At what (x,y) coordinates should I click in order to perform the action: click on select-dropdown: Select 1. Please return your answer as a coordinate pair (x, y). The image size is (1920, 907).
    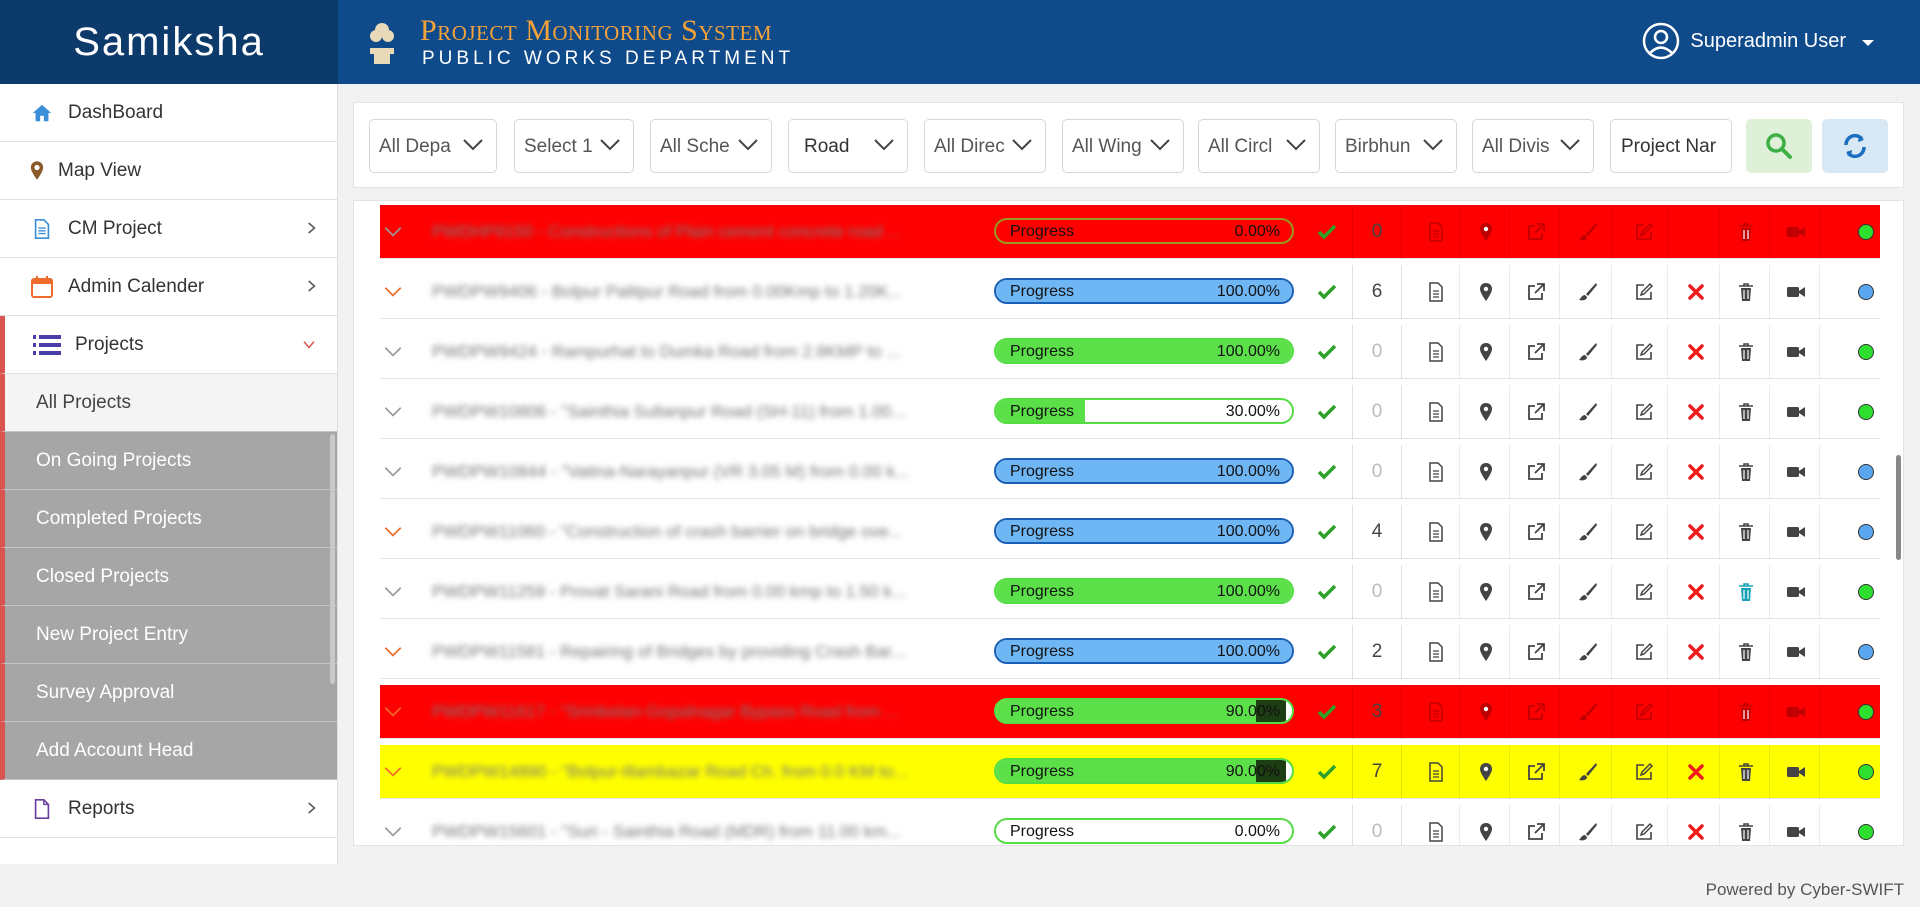
    Looking at the image, I should click on (574, 146).